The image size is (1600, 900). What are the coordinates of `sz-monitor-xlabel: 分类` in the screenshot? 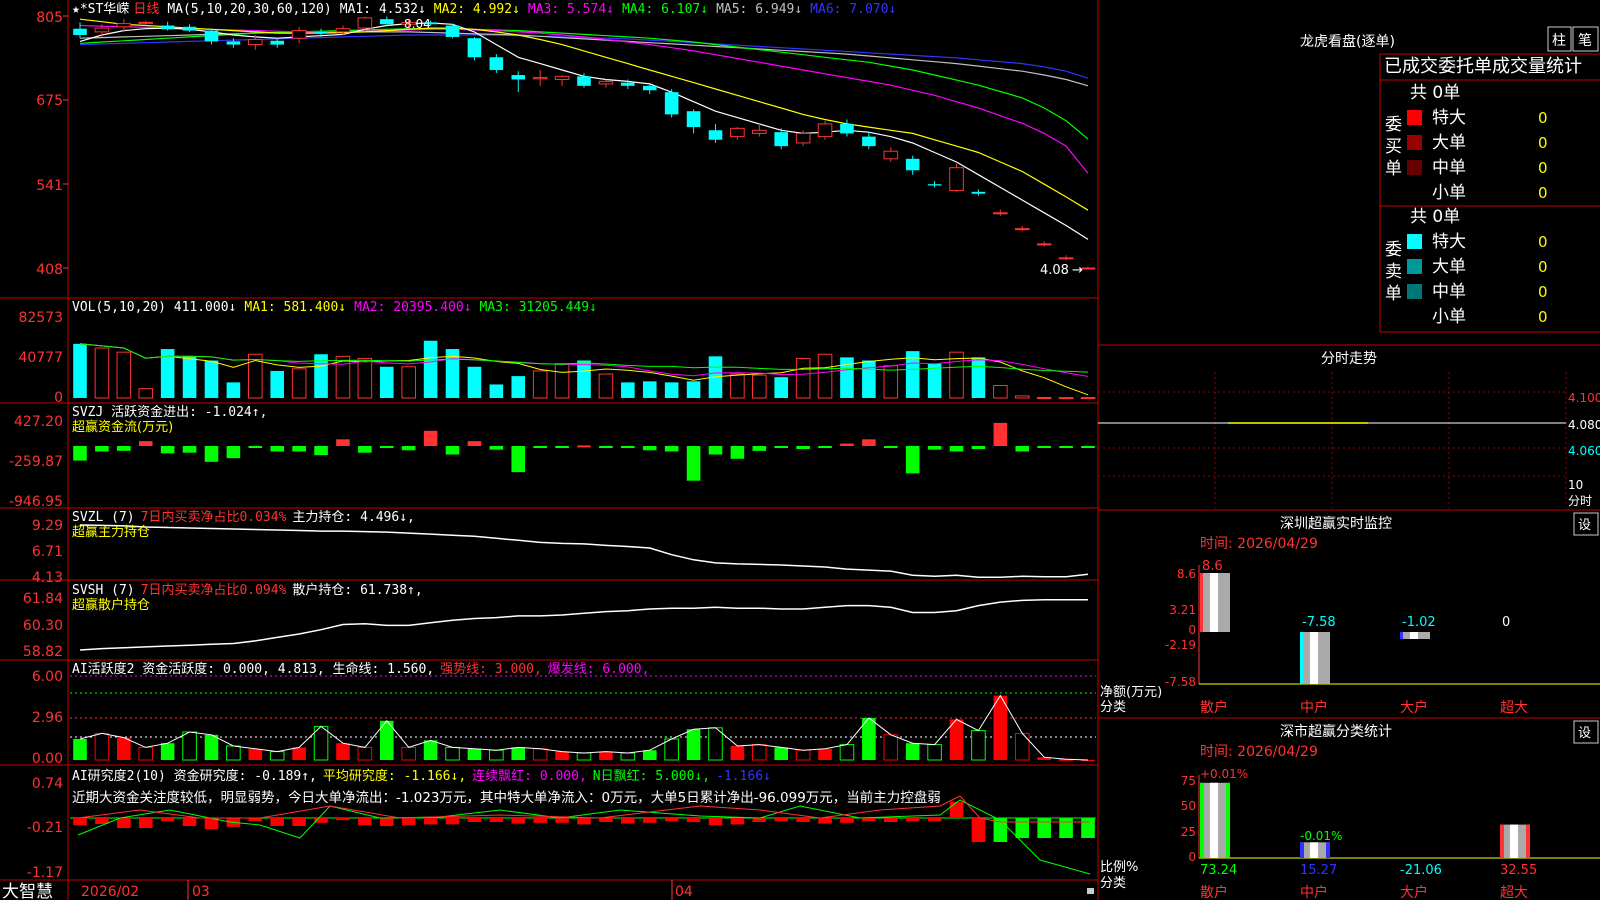 It's located at (1113, 707).